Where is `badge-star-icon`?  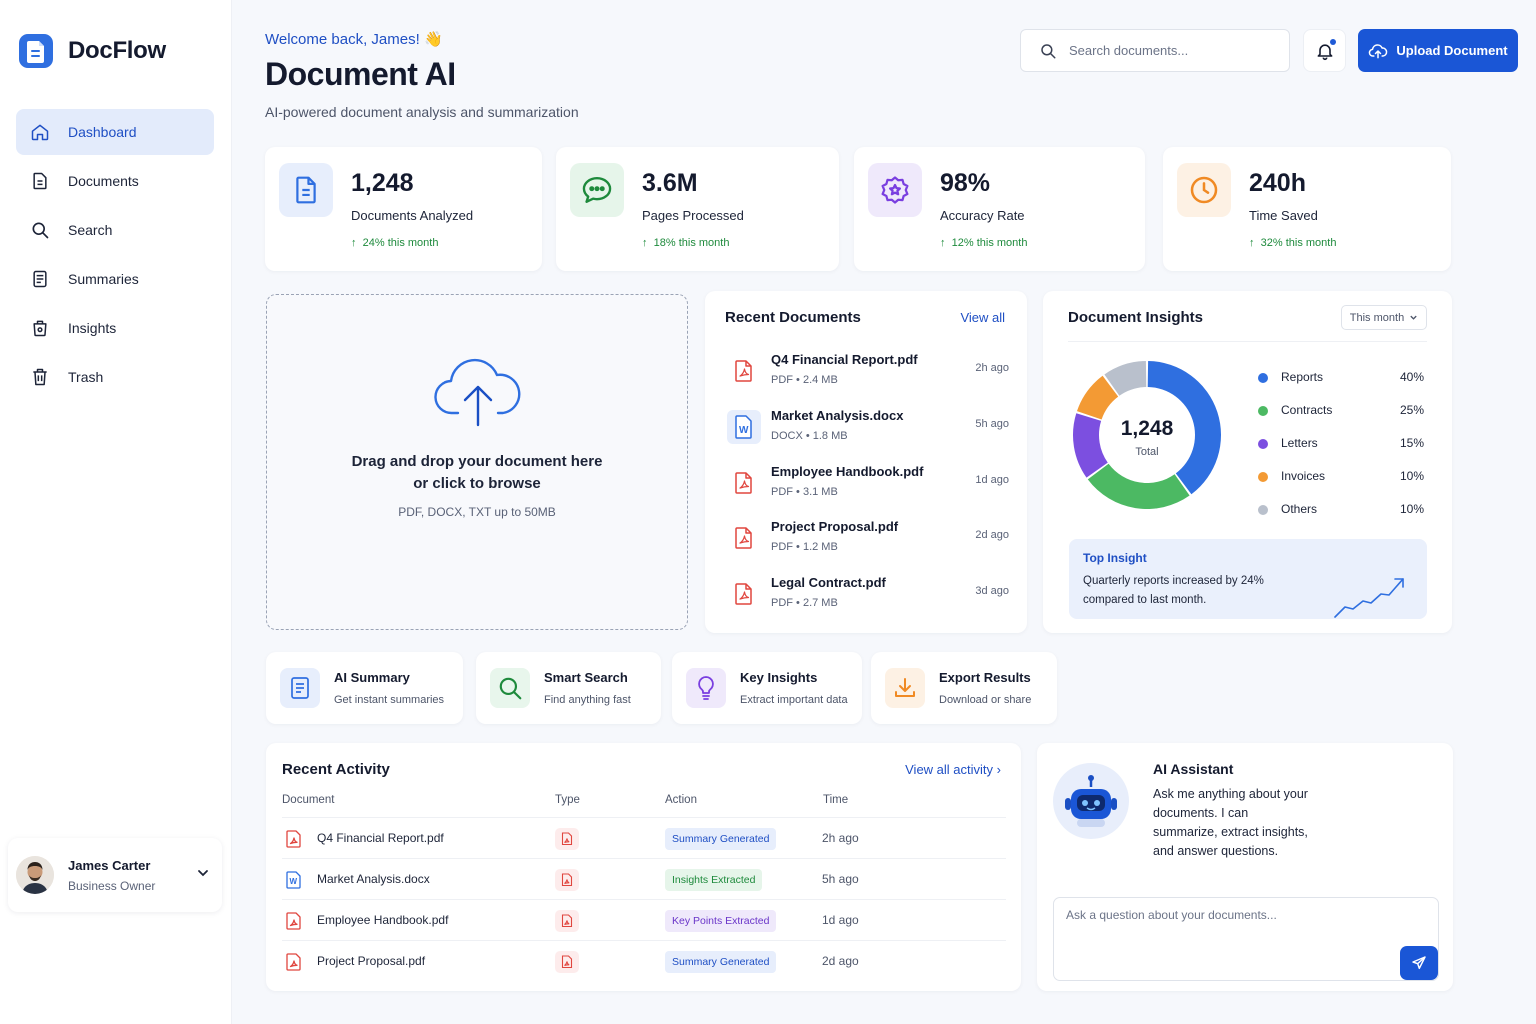
badge-star-icon is located at coordinates (895, 190).